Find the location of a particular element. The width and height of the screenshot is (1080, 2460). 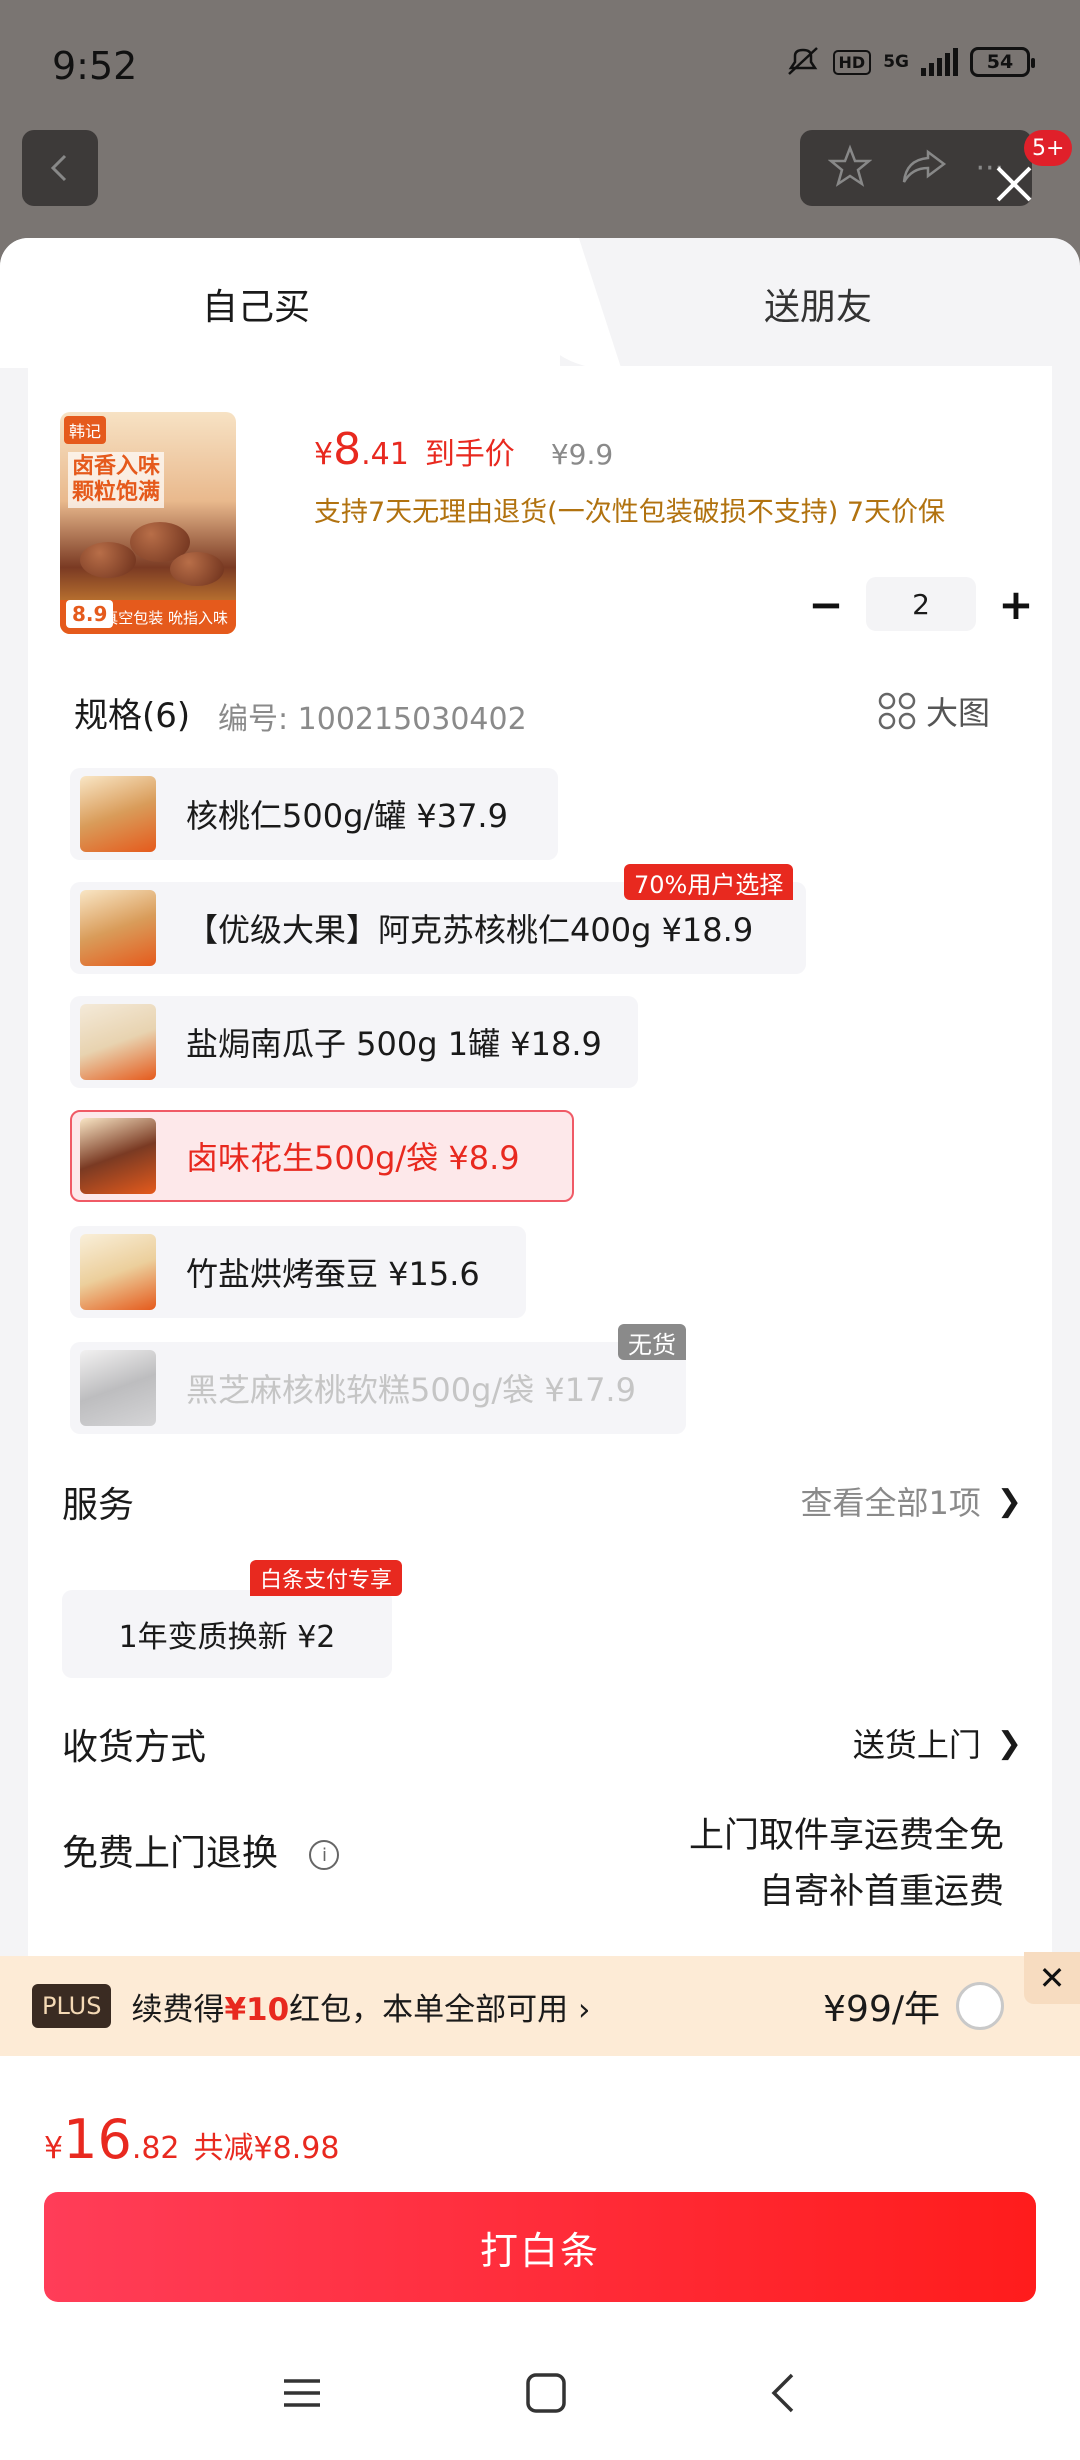

back-button is located at coordinates (60, 168).